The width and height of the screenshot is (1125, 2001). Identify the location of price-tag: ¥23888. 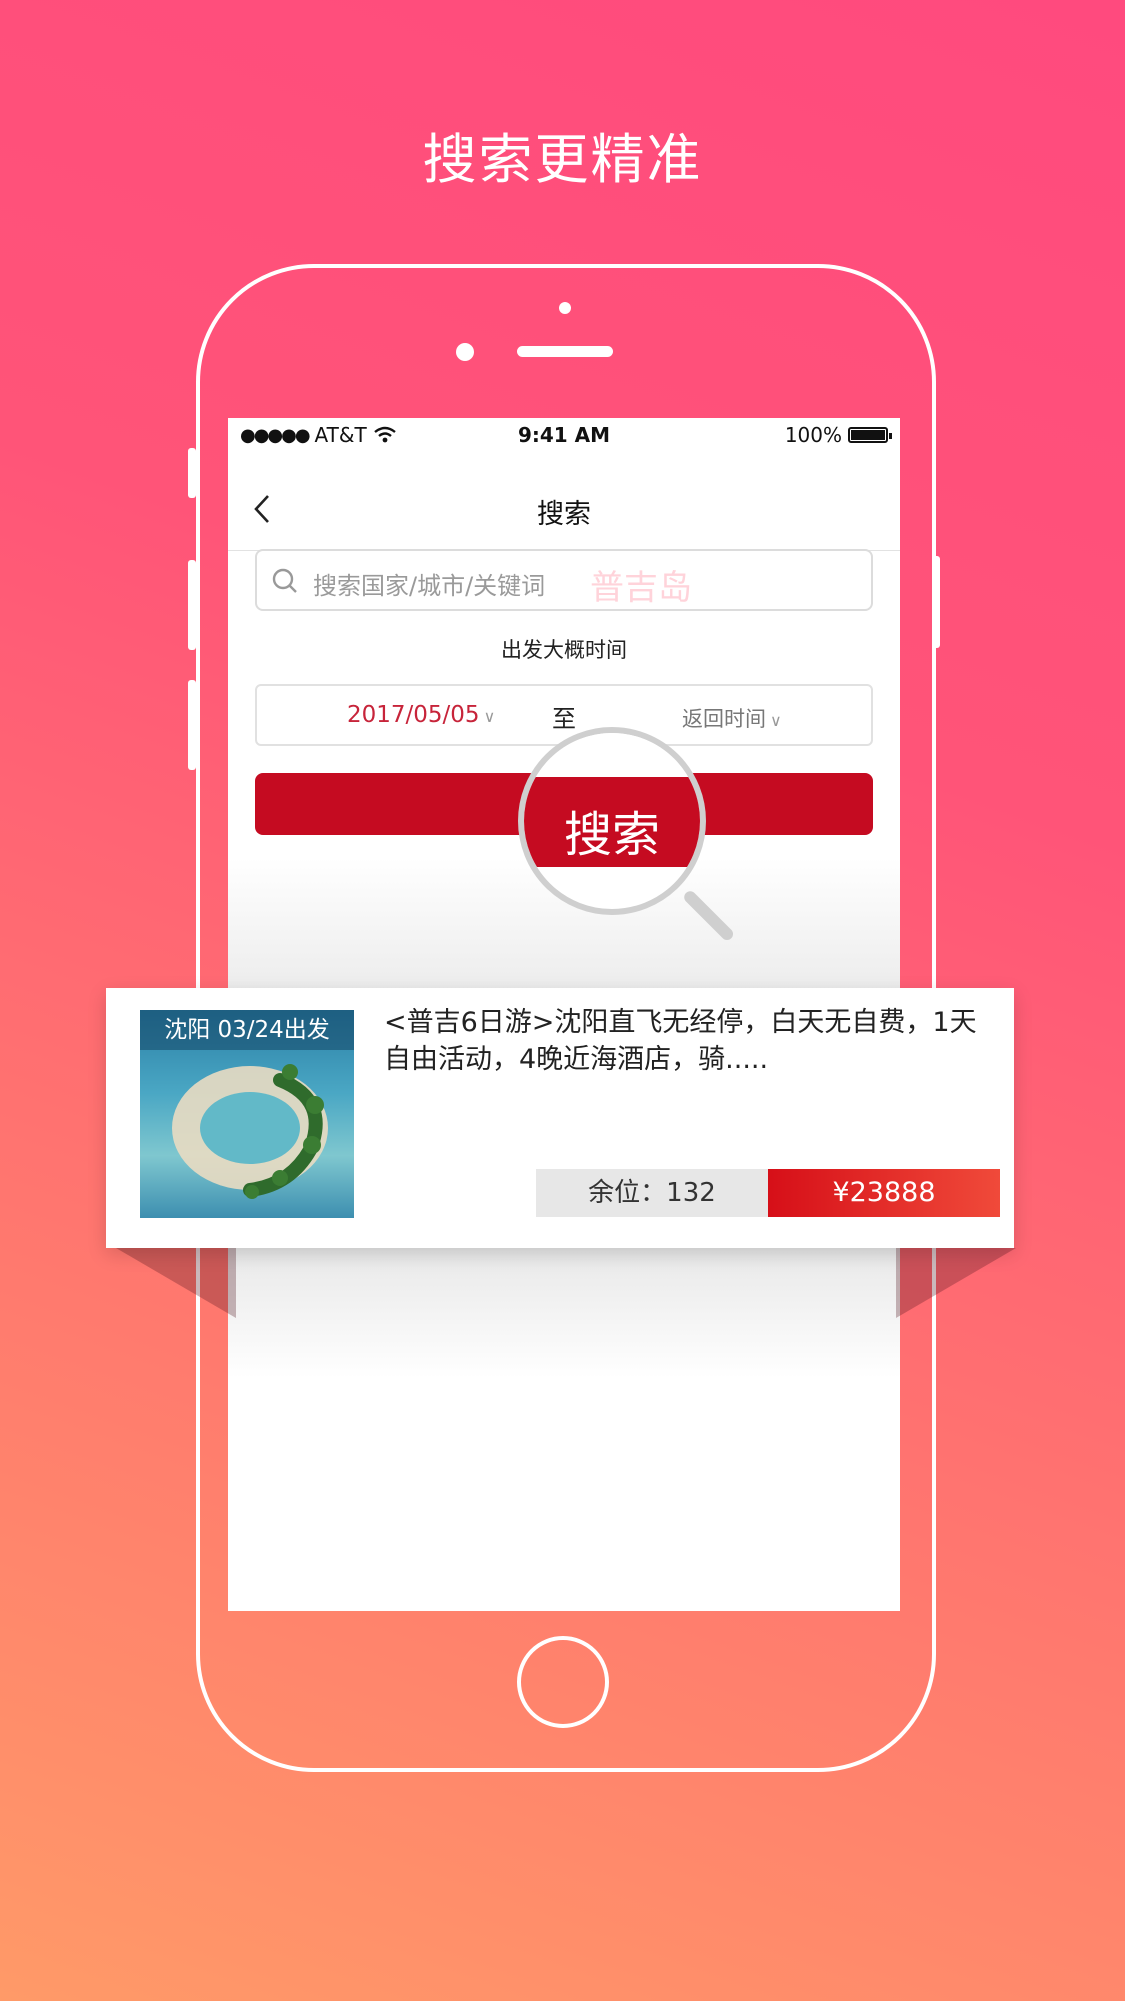
(884, 1193).